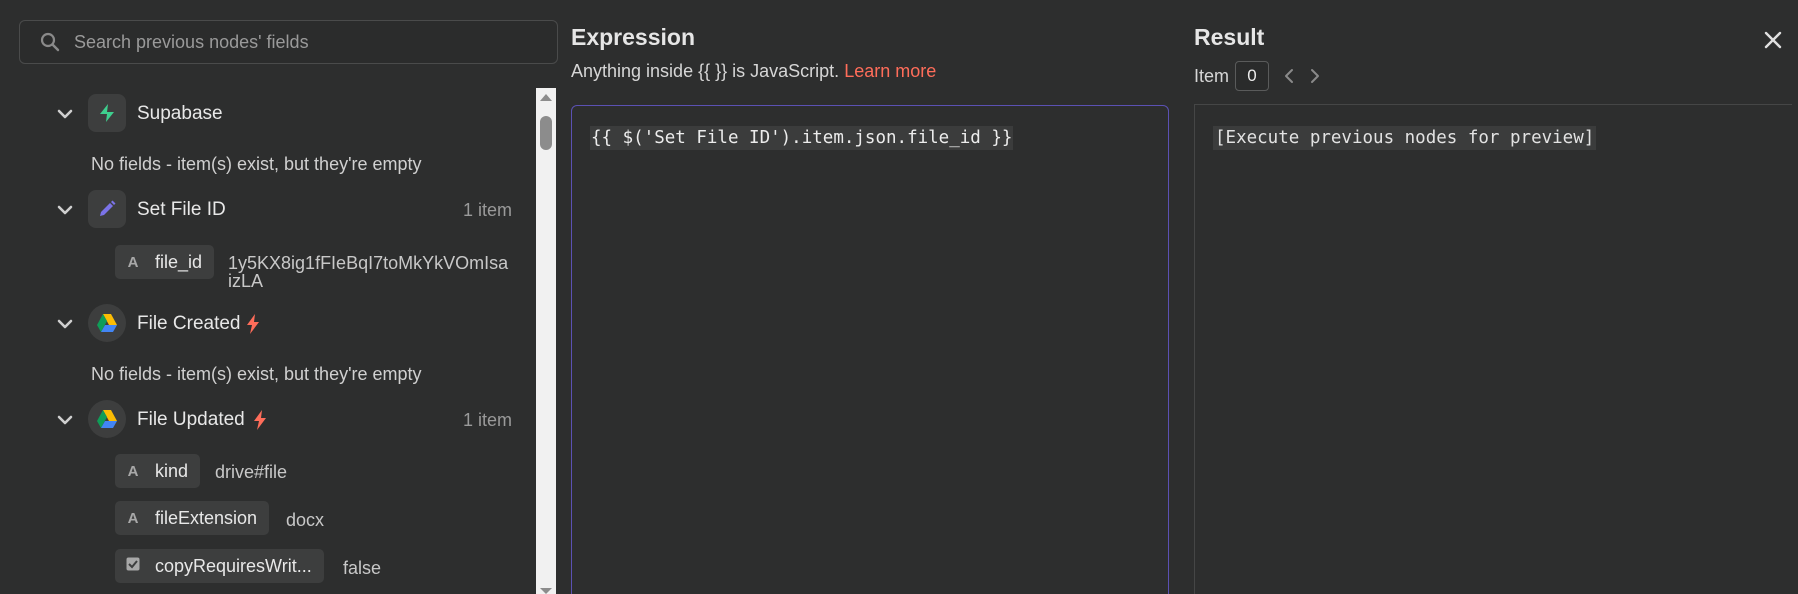 The height and width of the screenshot is (594, 1798). Describe the element at coordinates (268, 420) in the screenshot. I see `node-row-file-updated: File Updated 1 item` at that location.